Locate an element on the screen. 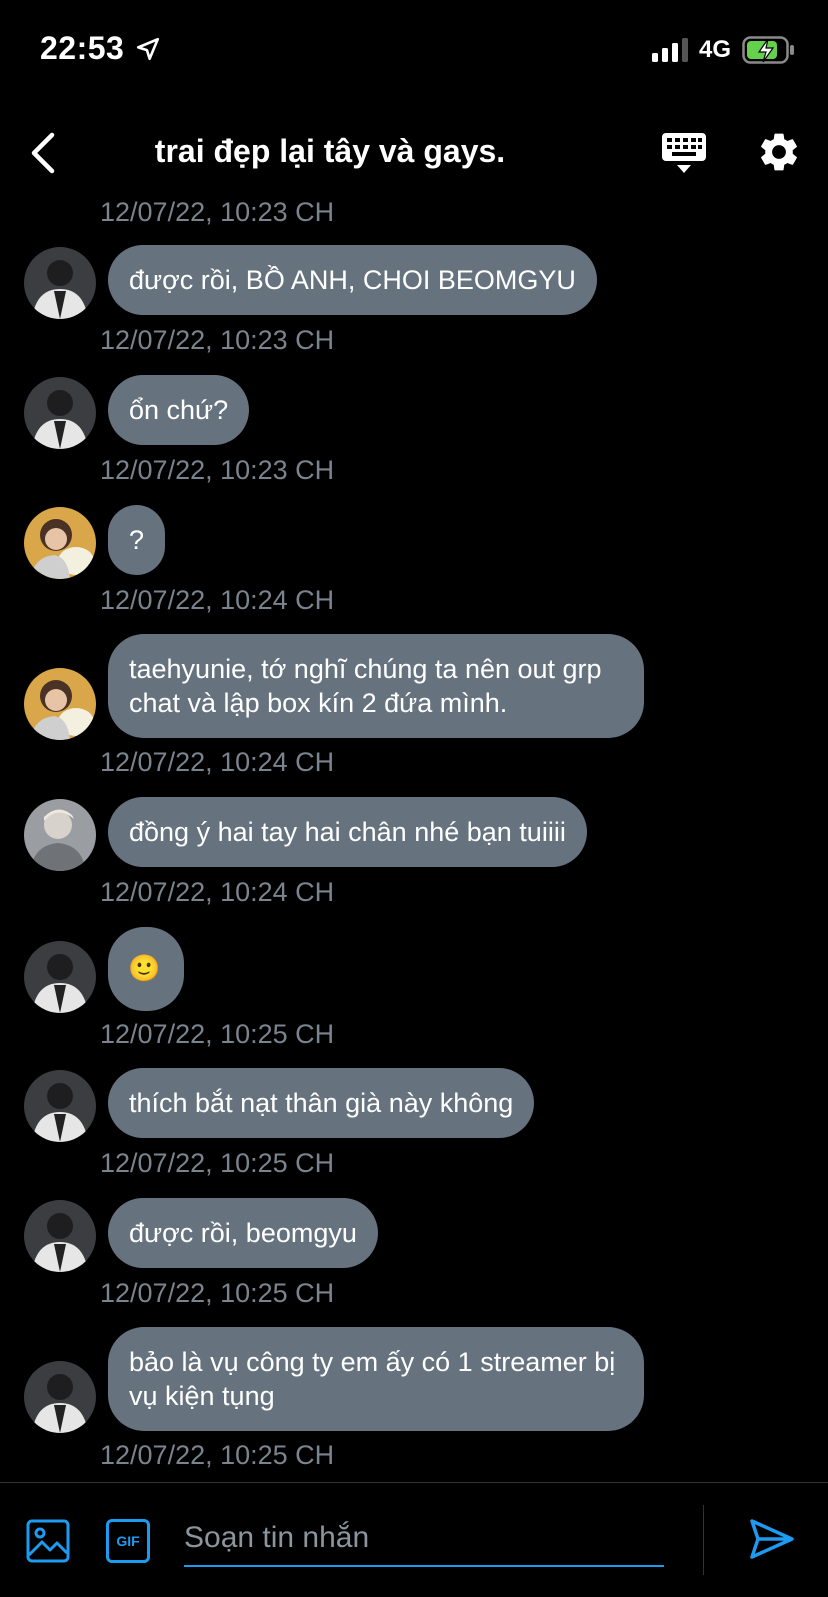 Image resolution: width=828 pixels, height=1597 pixels. send-icon is located at coordinates (772, 1539).